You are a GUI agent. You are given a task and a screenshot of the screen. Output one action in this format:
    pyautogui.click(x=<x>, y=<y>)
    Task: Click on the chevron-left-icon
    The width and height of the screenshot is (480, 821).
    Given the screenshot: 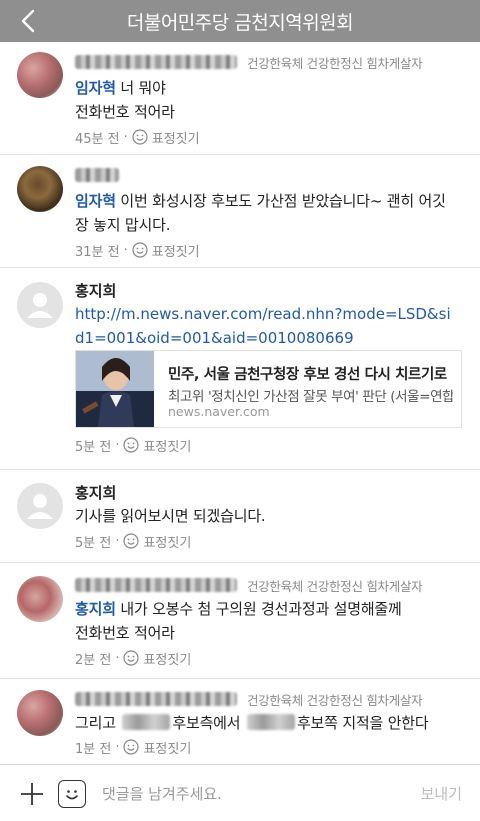 What is the action you would take?
    pyautogui.click(x=28, y=21)
    